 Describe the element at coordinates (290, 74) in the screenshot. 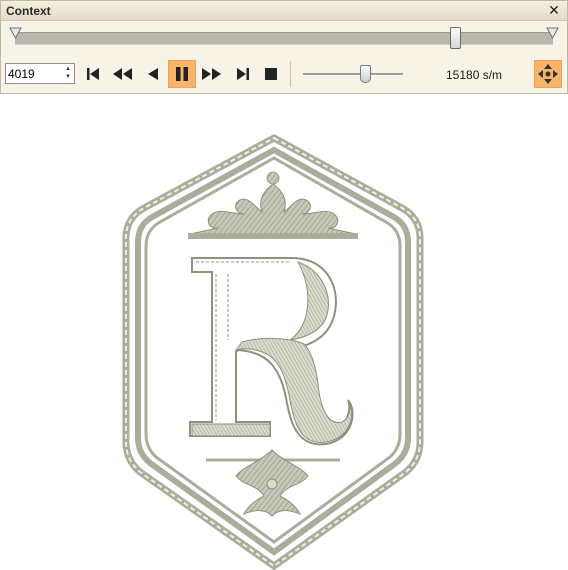

I see `toolbar-divider` at that location.